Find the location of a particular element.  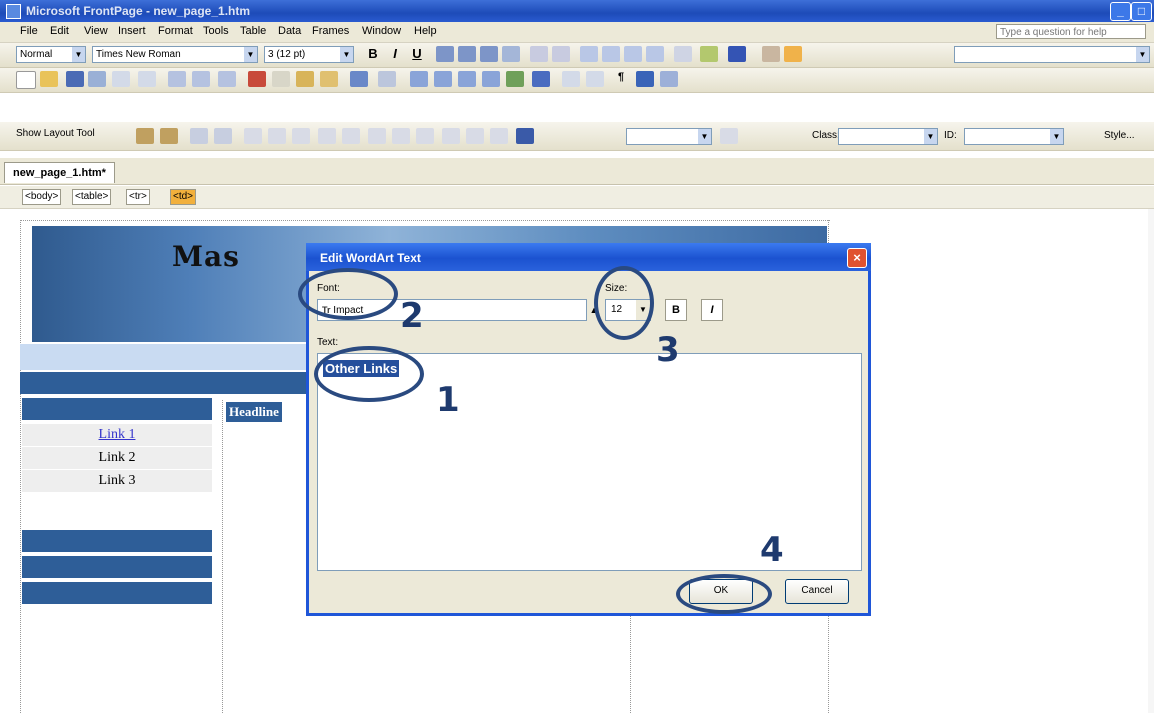

stop-icon is located at coordinates (595, 79).